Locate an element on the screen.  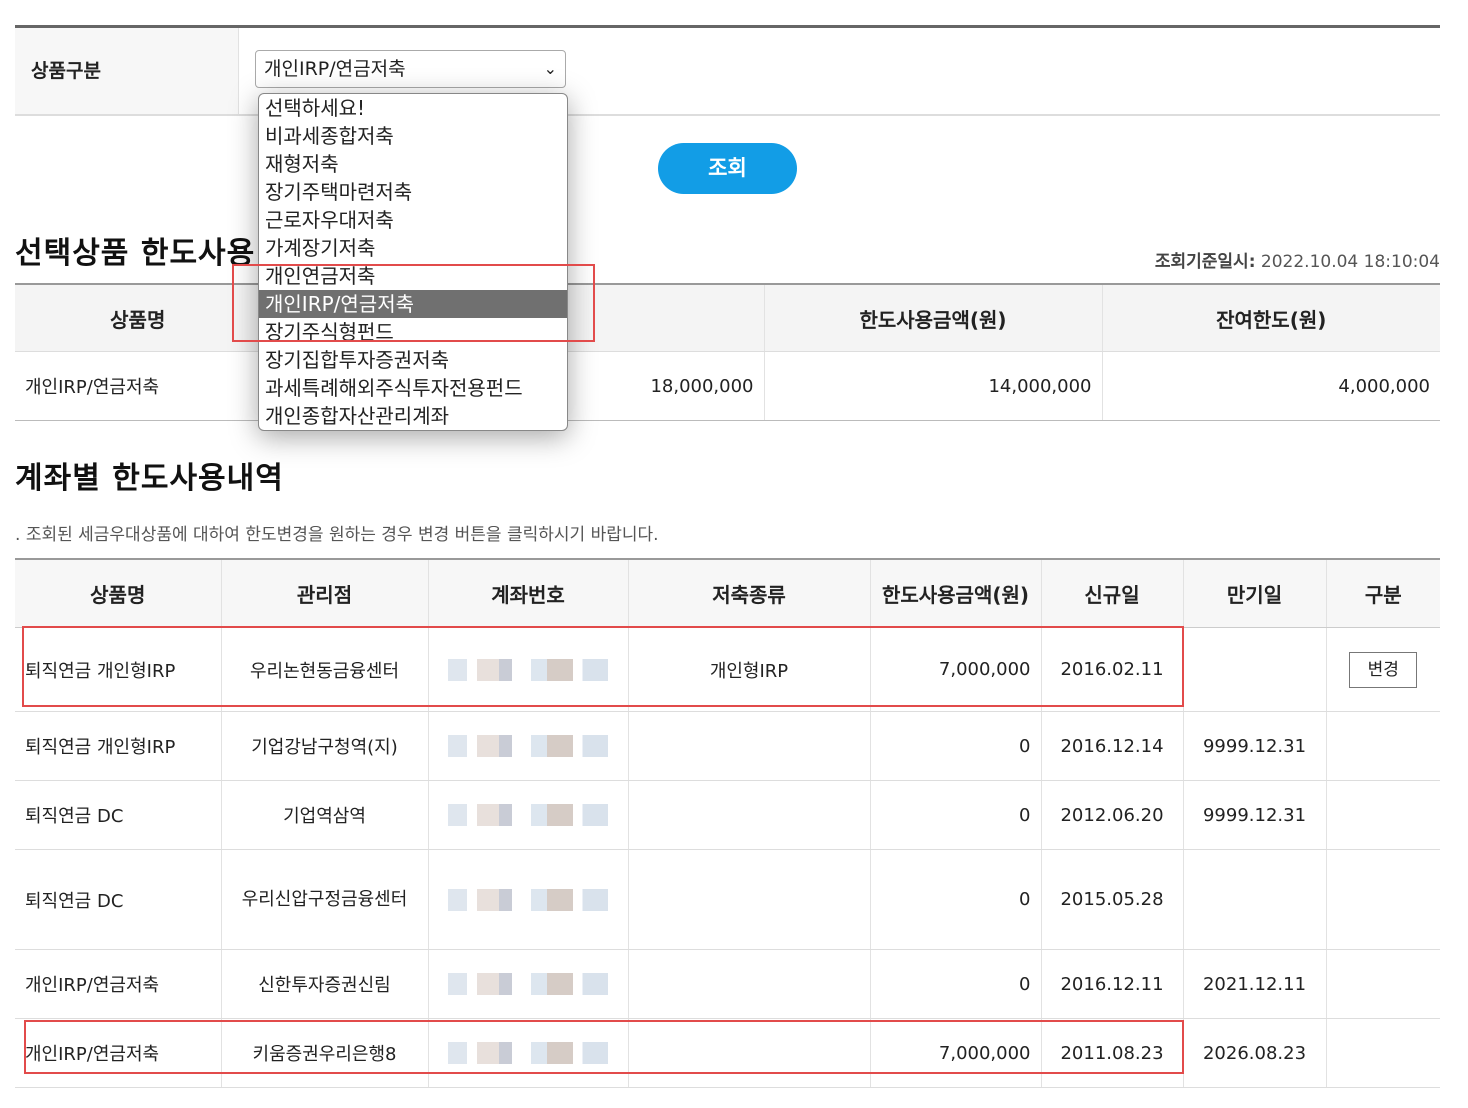
cell-maturity: 2021.12.11 is located at coordinates (1254, 984).